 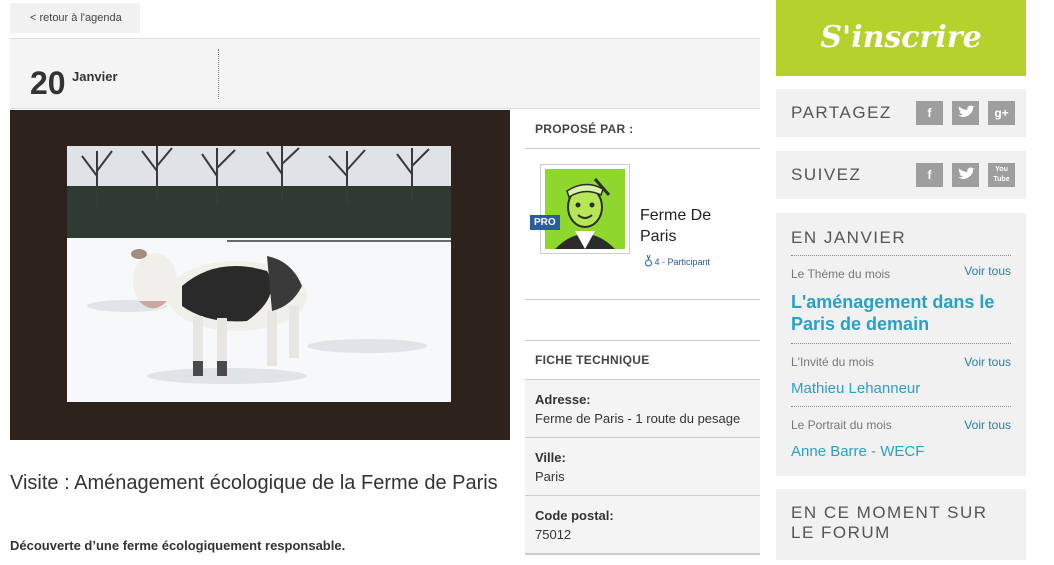 I want to click on follow-label: SUIVEZ, so click(x=826, y=174).